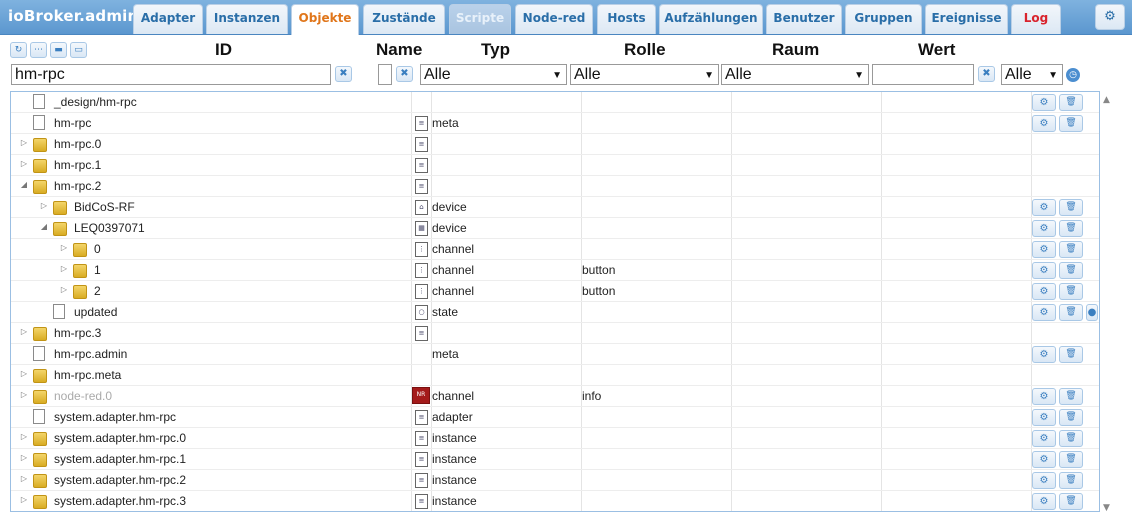 This screenshot has height=522, width=1132. What do you see at coordinates (986, 74) in the screenshot?
I see `clear-value-filter-close-icon: ✖` at bounding box center [986, 74].